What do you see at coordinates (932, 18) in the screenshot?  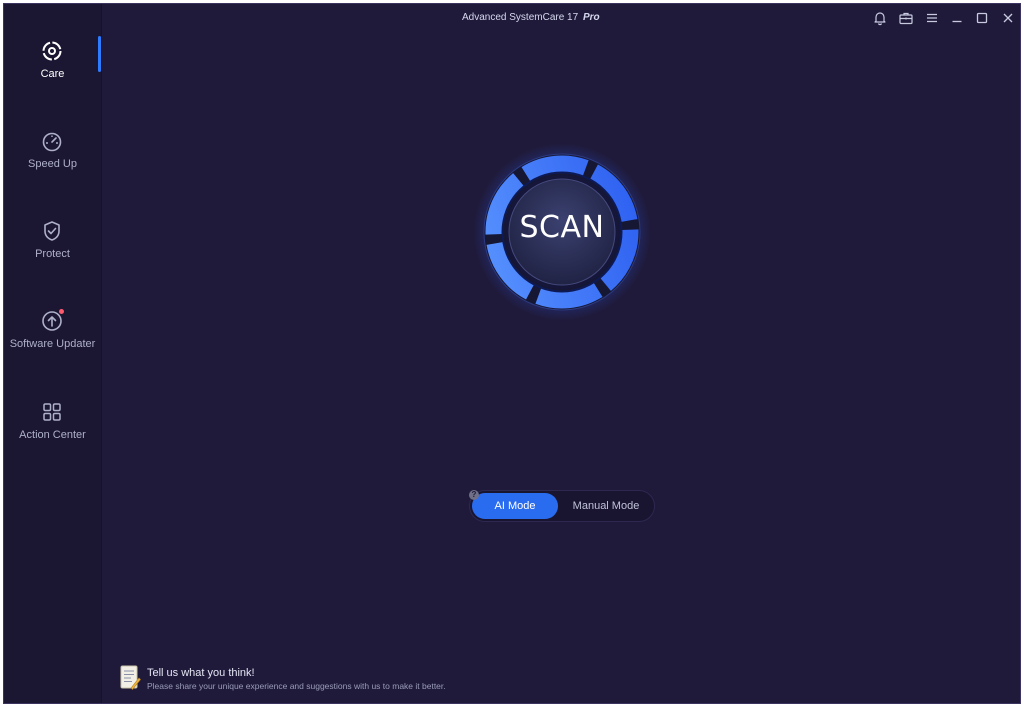 I see `menu-icon` at bounding box center [932, 18].